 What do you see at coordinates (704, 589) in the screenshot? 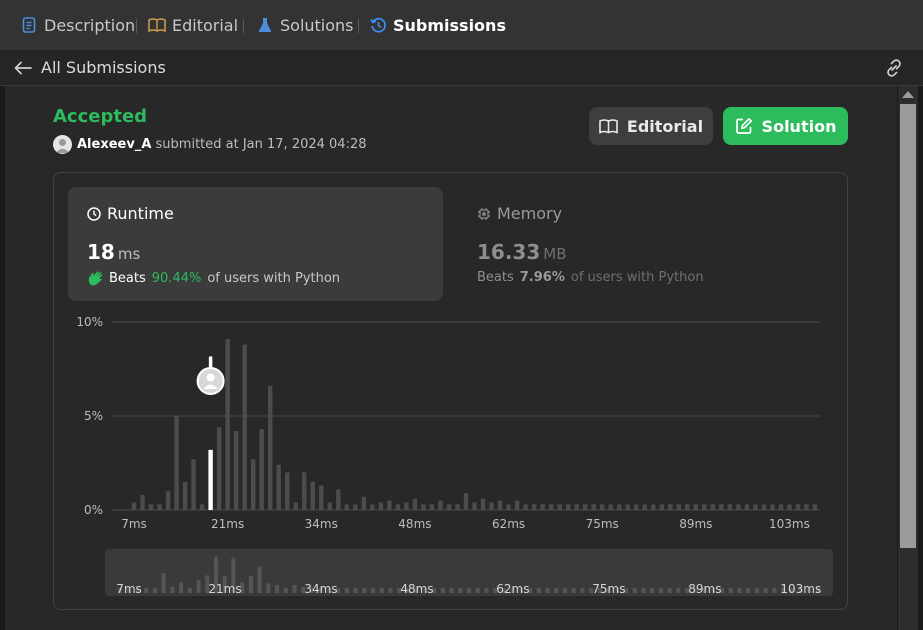
I see `navigator-tick-label: 89ms` at bounding box center [704, 589].